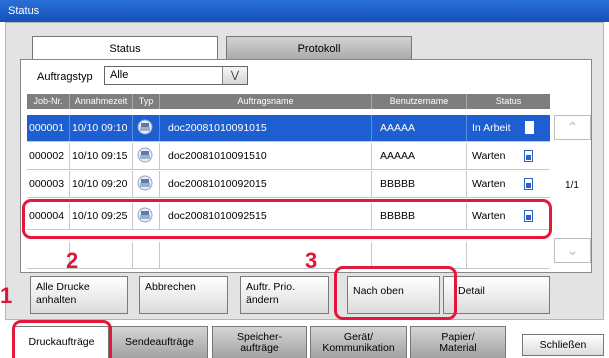  Describe the element at coordinates (358, 342) in the screenshot. I see `tab-device-communication: Gerät/ Kommunikation` at that location.